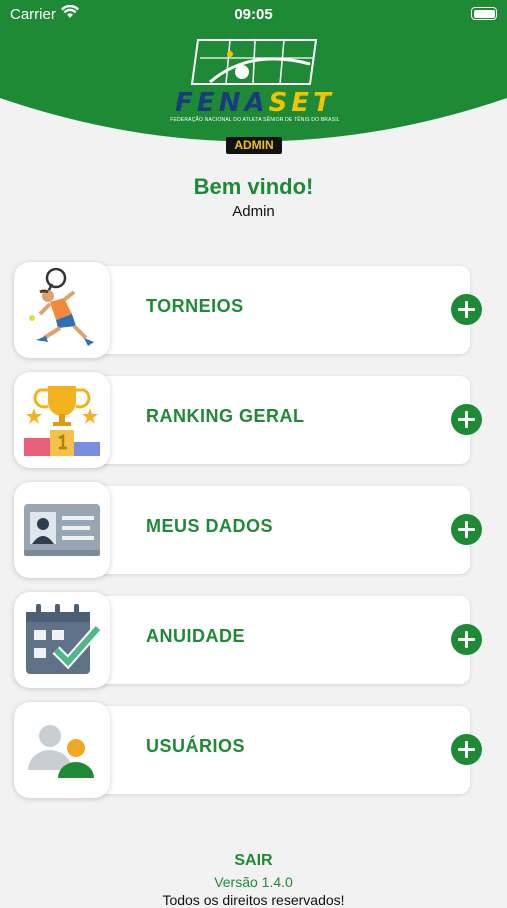  I want to click on menu-label: RANKING GERAL, so click(225, 416).